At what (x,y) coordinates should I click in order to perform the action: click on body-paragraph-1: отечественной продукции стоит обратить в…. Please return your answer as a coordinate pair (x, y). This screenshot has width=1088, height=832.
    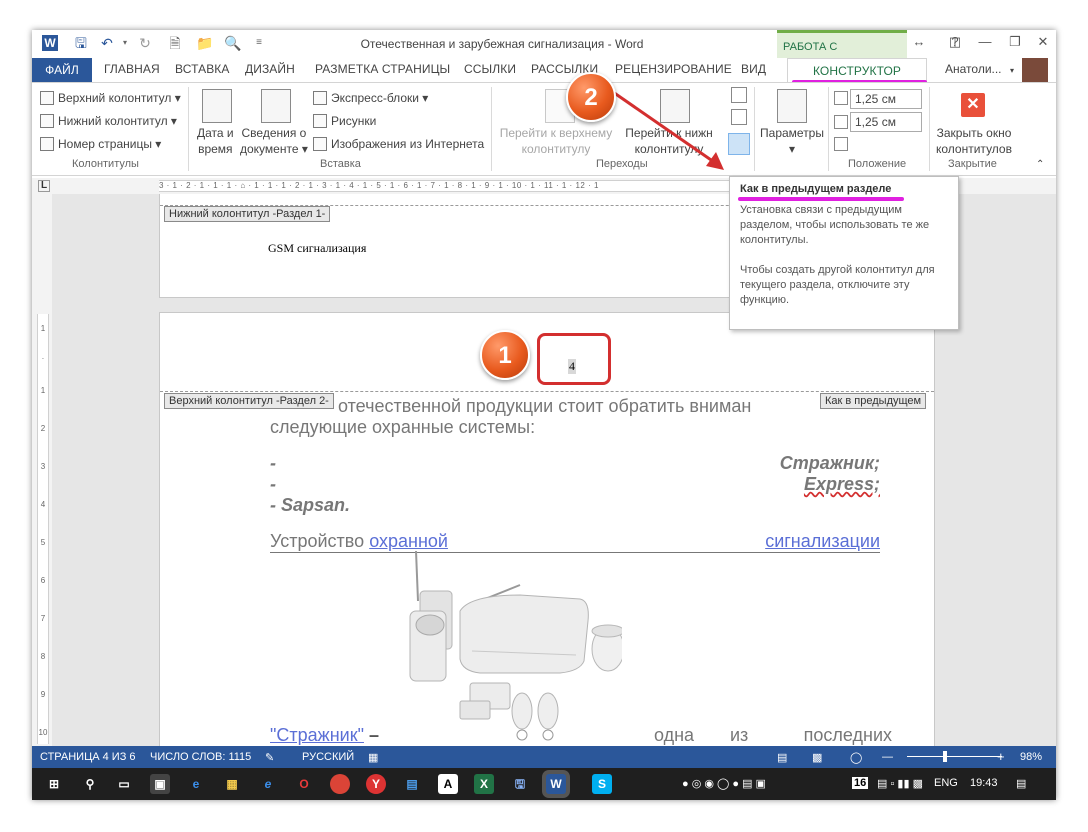
    Looking at the image, I should click on (598, 406).